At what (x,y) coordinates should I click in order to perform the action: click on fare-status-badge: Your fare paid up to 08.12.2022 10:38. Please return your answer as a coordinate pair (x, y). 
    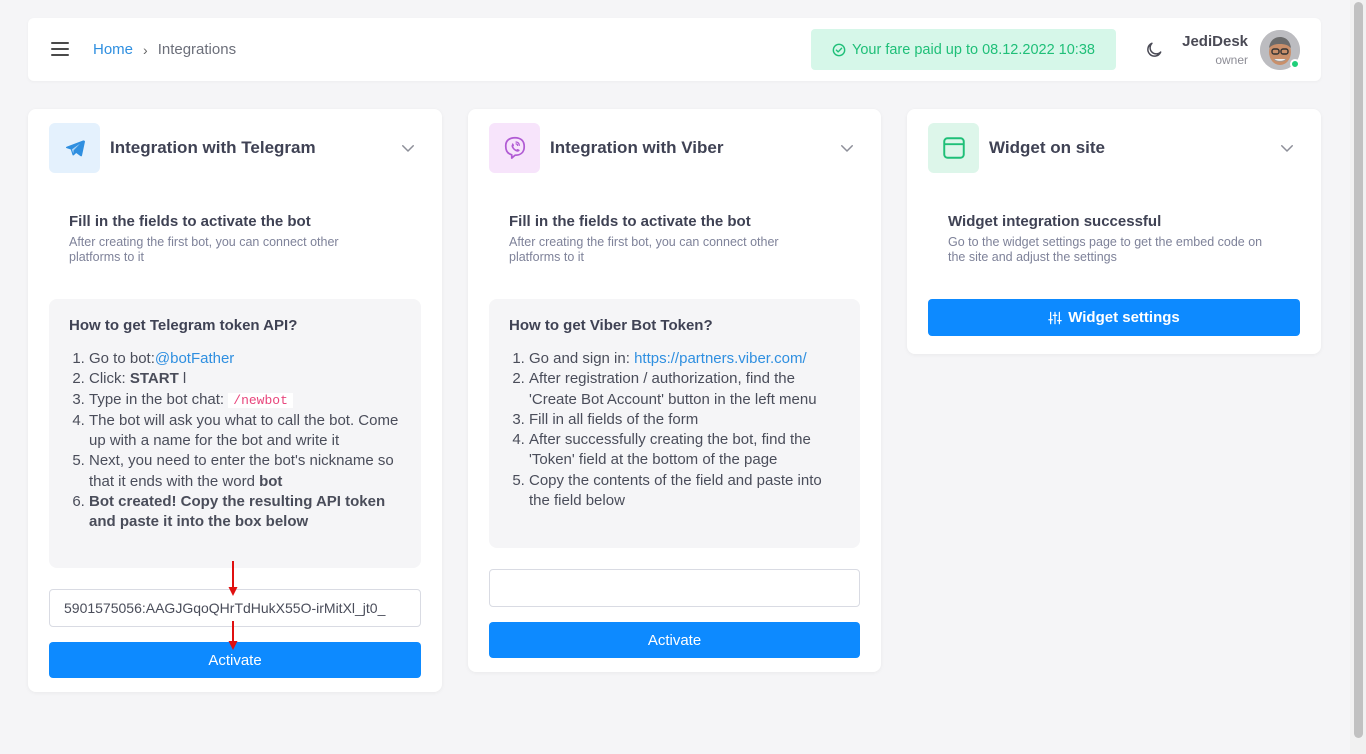
    Looking at the image, I should click on (963, 49).